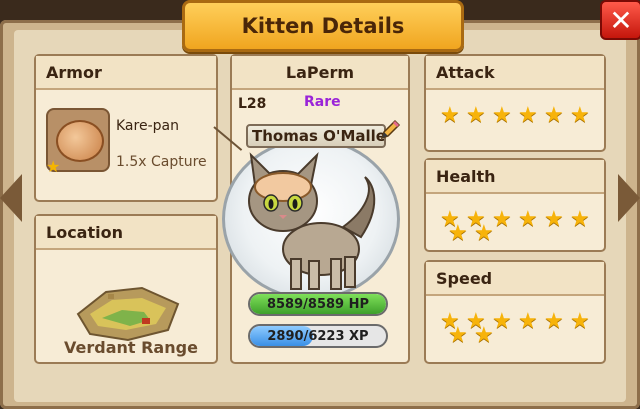 The width and height of the screenshot is (640, 409). What do you see at coordinates (515, 73) in the screenshot?
I see `attack-header: Attack` at bounding box center [515, 73].